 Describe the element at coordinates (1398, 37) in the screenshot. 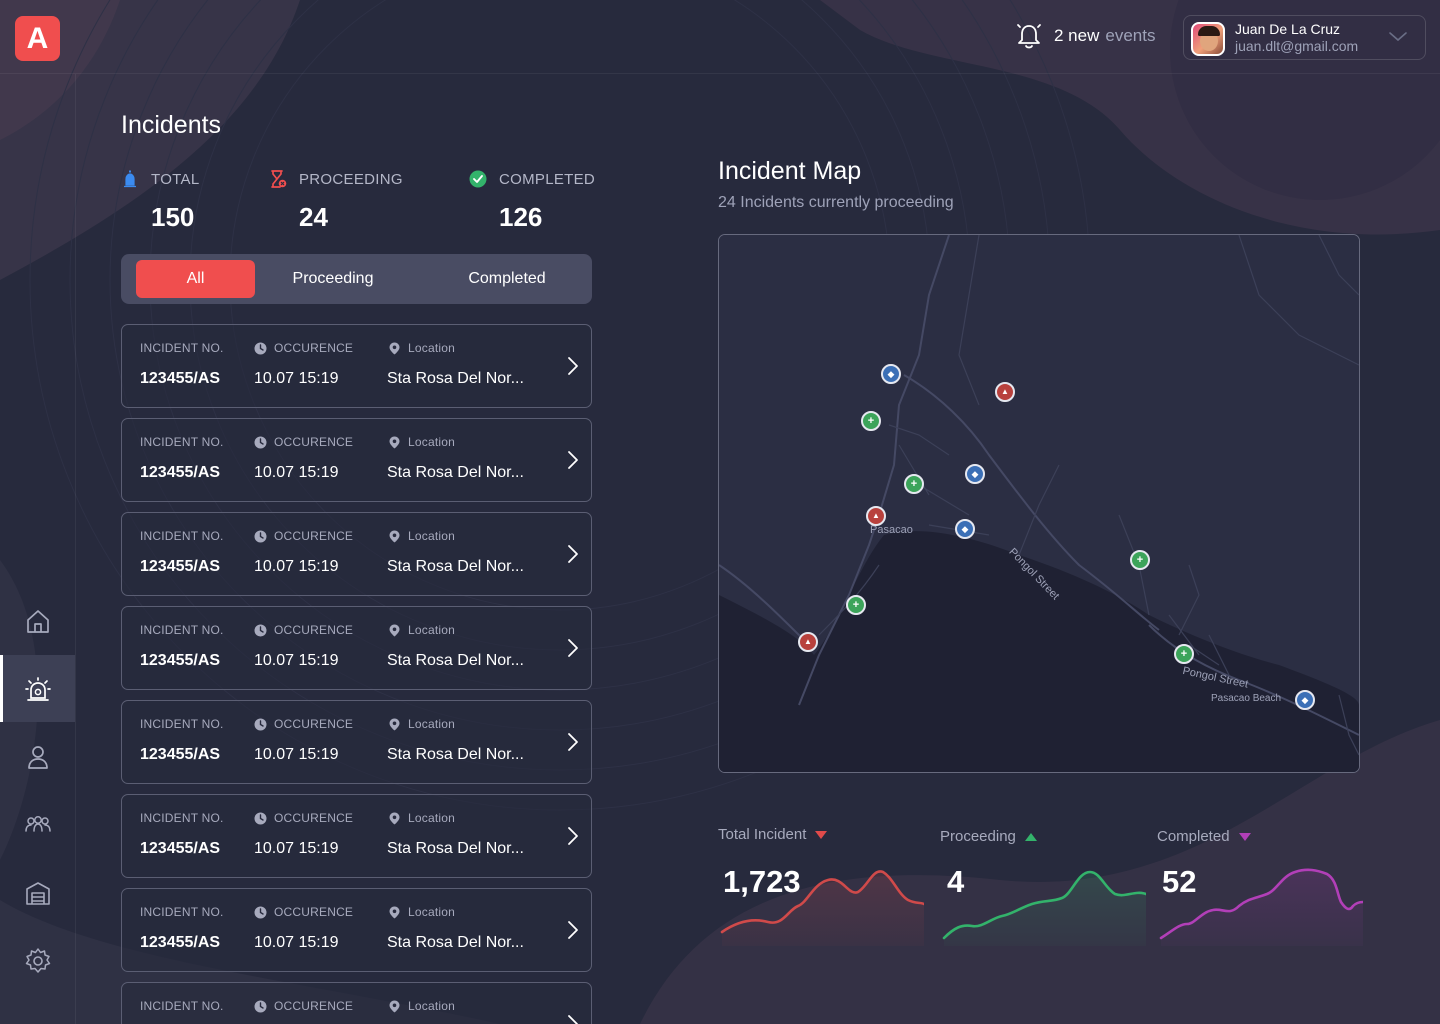

I see `chevron-down-icon` at that location.